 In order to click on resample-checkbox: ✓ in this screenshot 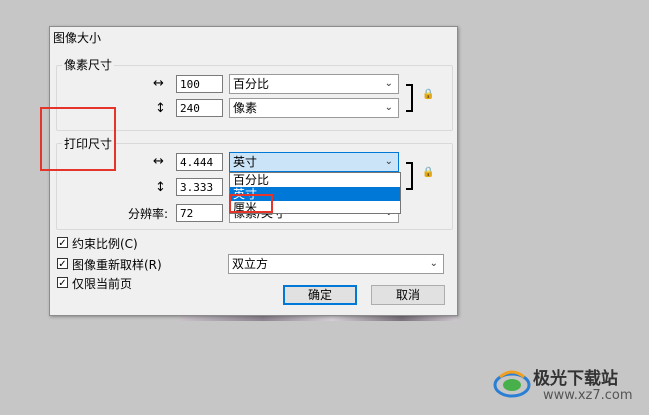, I will do `click(62, 264)`.